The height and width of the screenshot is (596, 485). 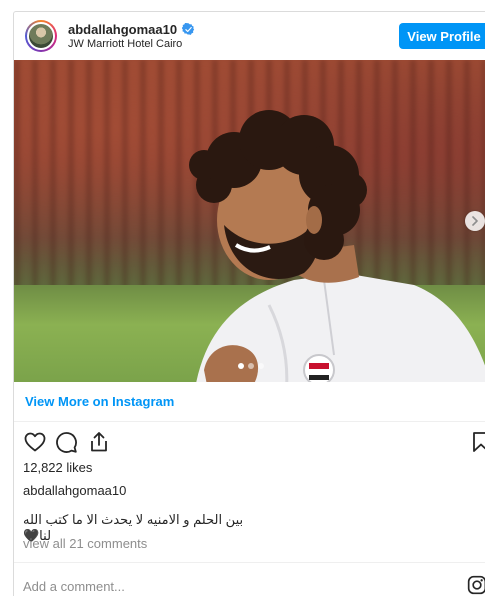 I want to click on caption-username: abdallahgomaa10, so click(x=74, y=490).